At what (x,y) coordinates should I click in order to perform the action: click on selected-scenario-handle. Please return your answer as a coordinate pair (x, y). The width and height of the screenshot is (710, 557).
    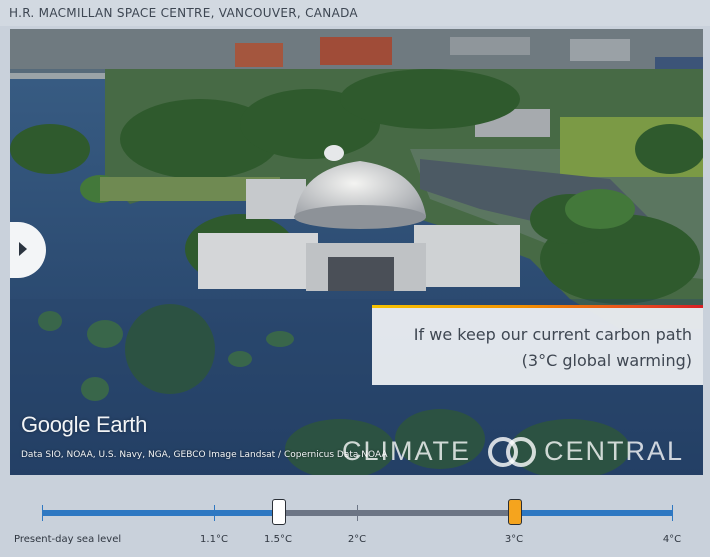
    Looking at the image, I should click on (515, 512).